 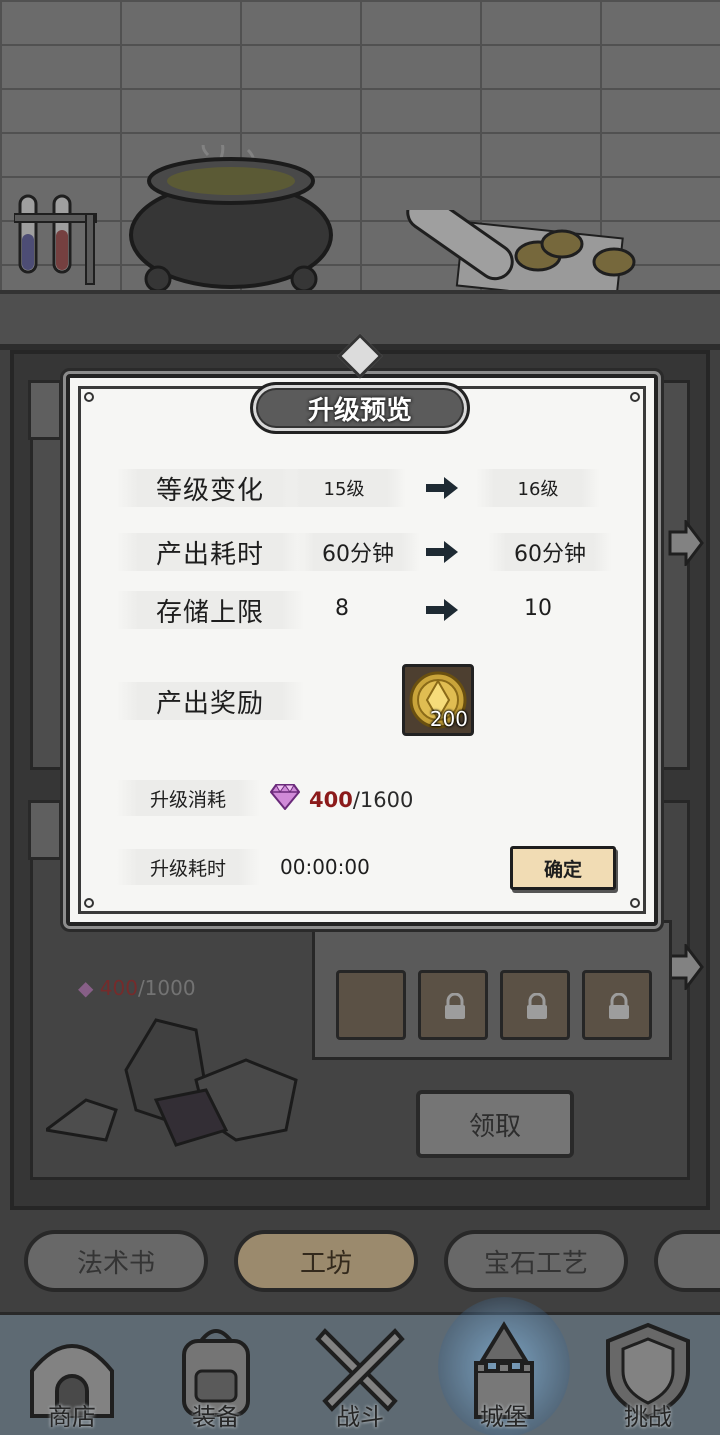 I want to click on tab-more, so click(x=687, y=1261).